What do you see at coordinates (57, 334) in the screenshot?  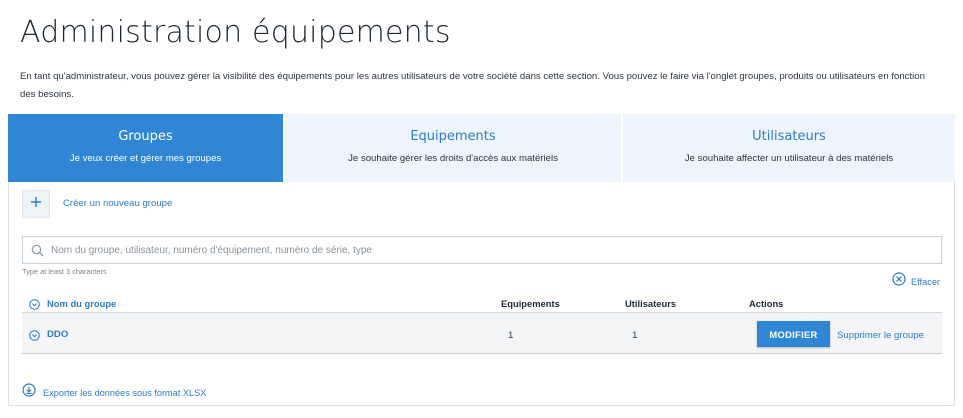 I see `group-name: DDO` at bounding box center [57, 334].